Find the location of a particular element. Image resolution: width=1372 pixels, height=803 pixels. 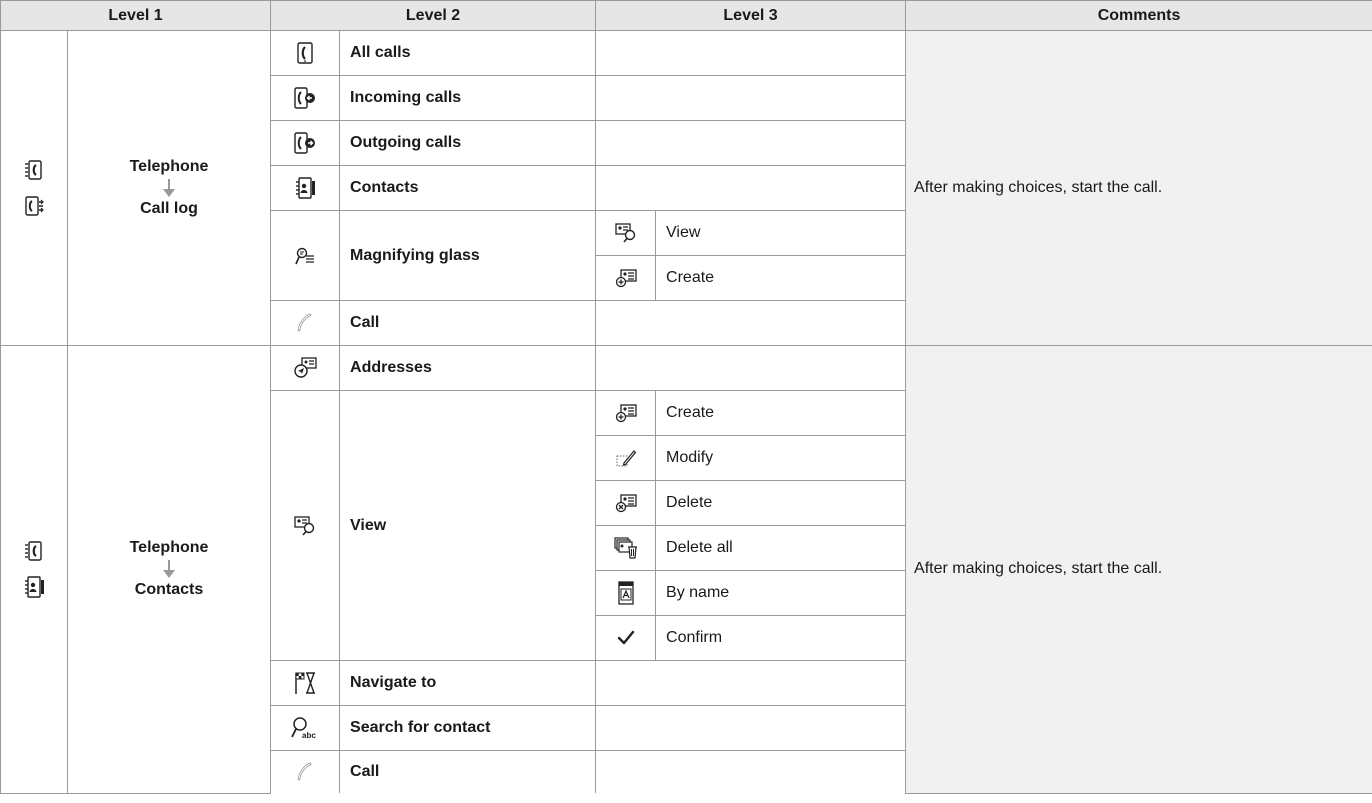

level1-path-call-log: Telephone Call log is located at coordinates (169, 188).